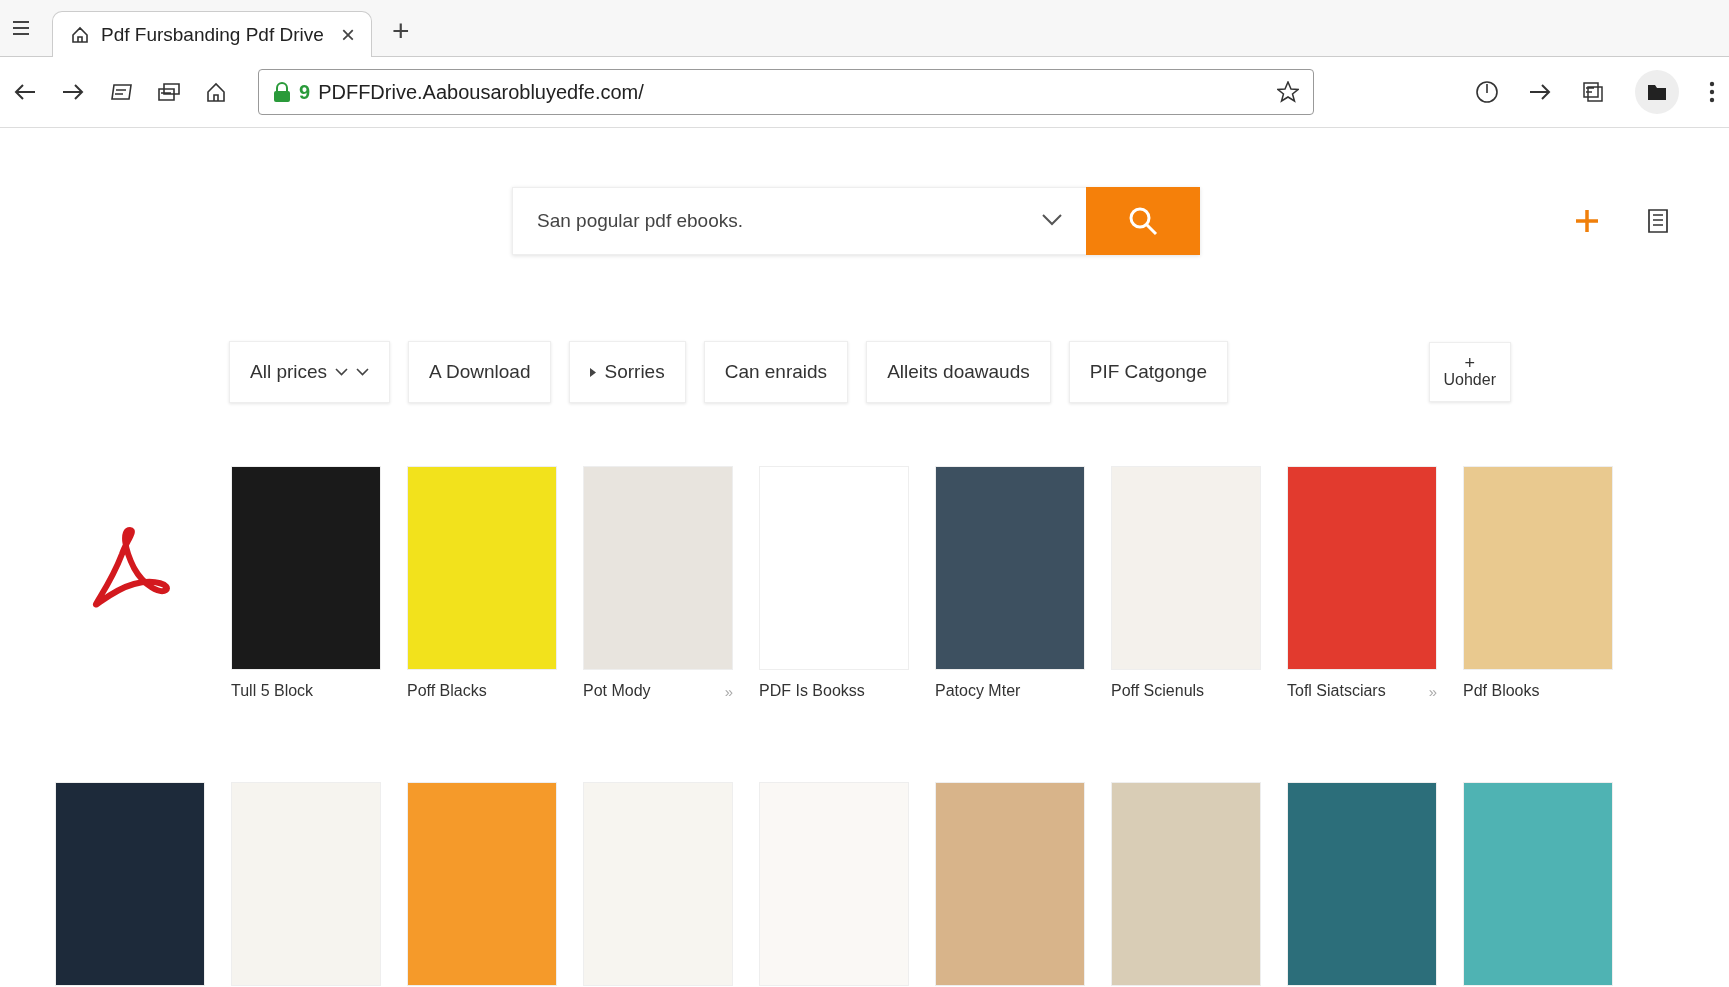  Describe the element at coordinates (1288, 92) in the screenshot. I see `star-icon` at that location.